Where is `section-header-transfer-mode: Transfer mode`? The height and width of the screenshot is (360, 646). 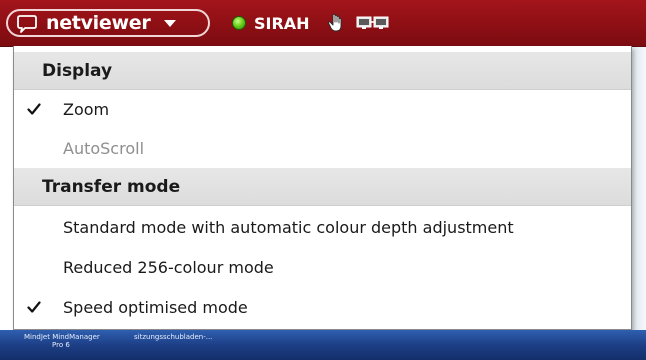 section-header-transfer-mode: Transfer mode is located at coordinates (322, 187).